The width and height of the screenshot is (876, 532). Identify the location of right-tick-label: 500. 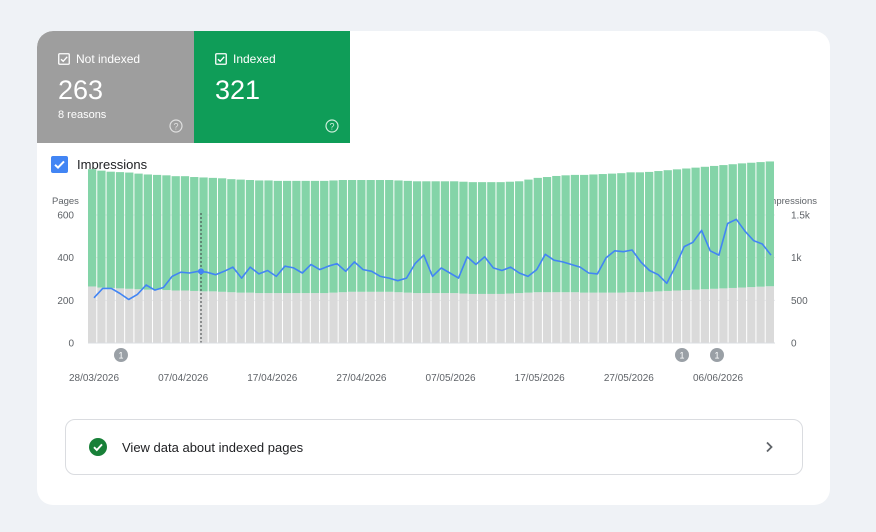
(799, 301).